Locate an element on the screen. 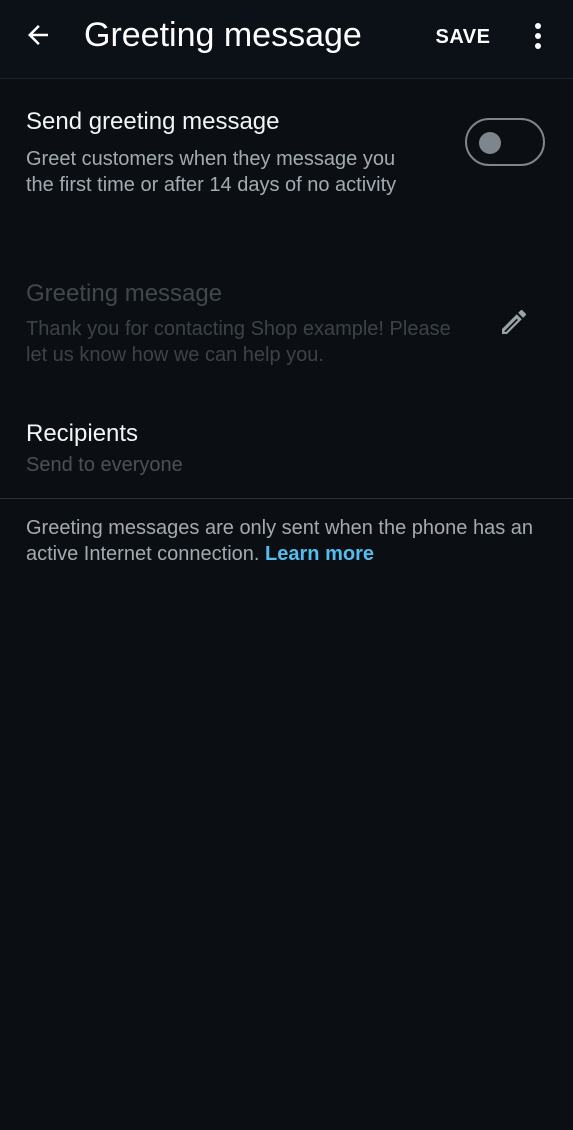  recipients-row: Recipients Send to everyone is located at coordinates (286, 447).